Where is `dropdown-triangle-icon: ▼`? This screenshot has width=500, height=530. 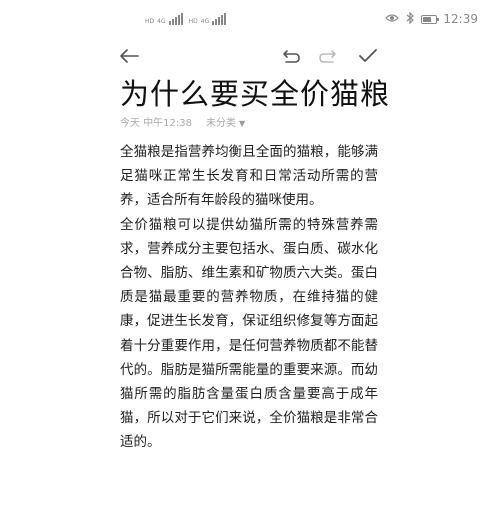
dropdown-triangle-icon: ▼ is located at coordinates (242, 123).